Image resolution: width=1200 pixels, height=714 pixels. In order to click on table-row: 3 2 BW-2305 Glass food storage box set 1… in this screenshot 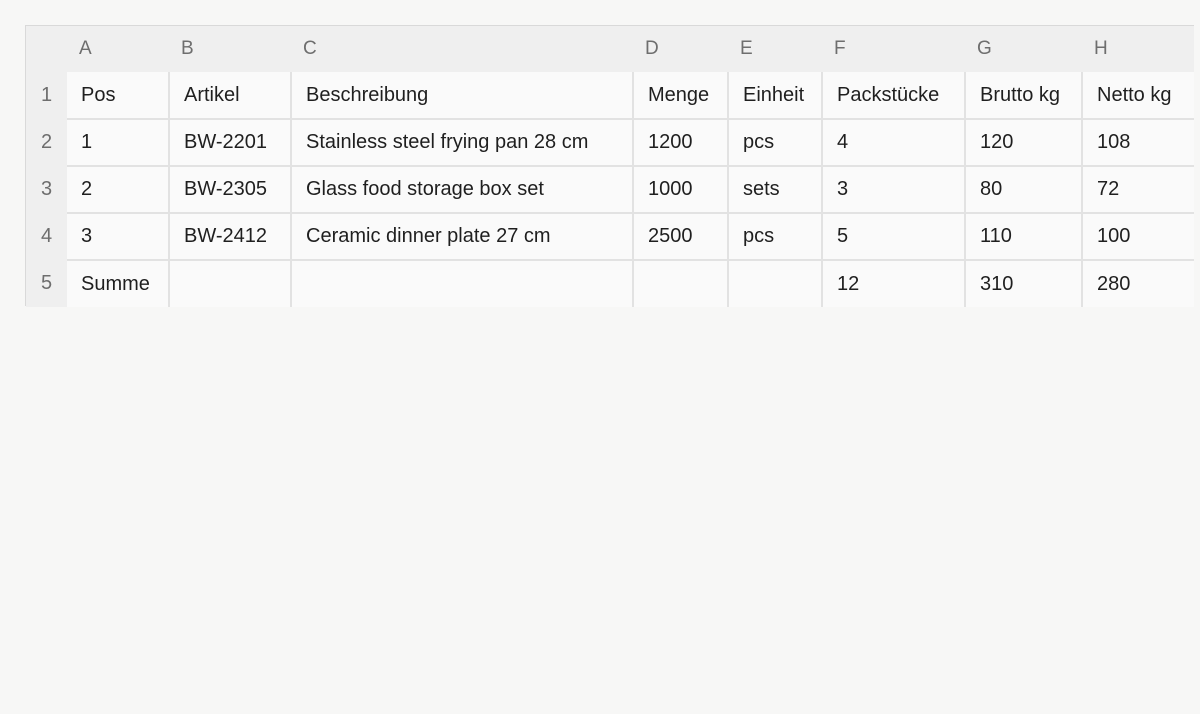, I will do `click(610, 190)`.